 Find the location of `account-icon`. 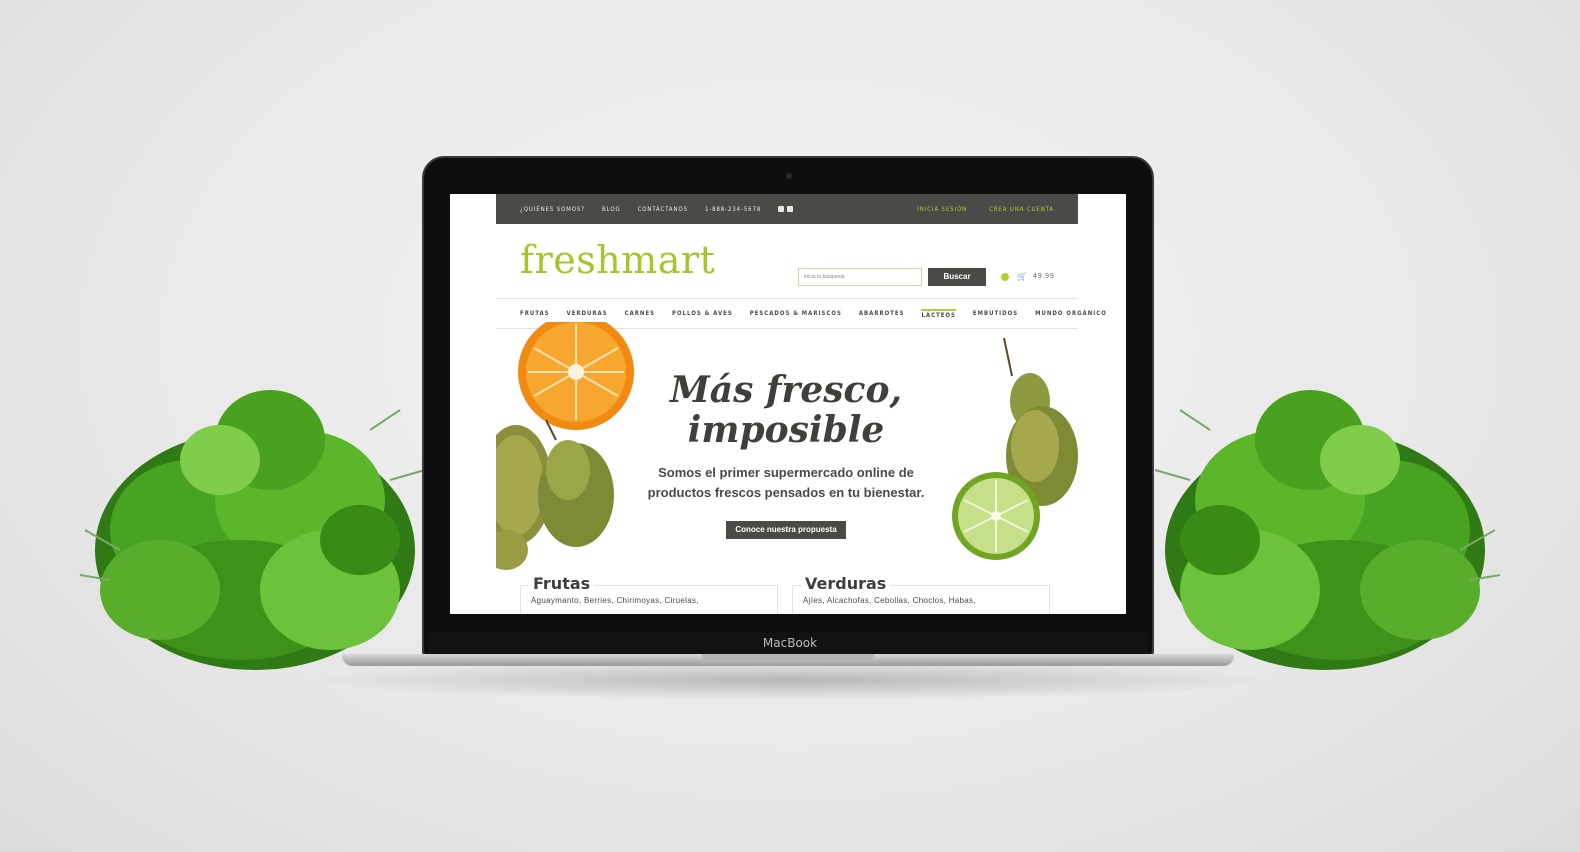

account-icon is located at coordinates (1005, 277).